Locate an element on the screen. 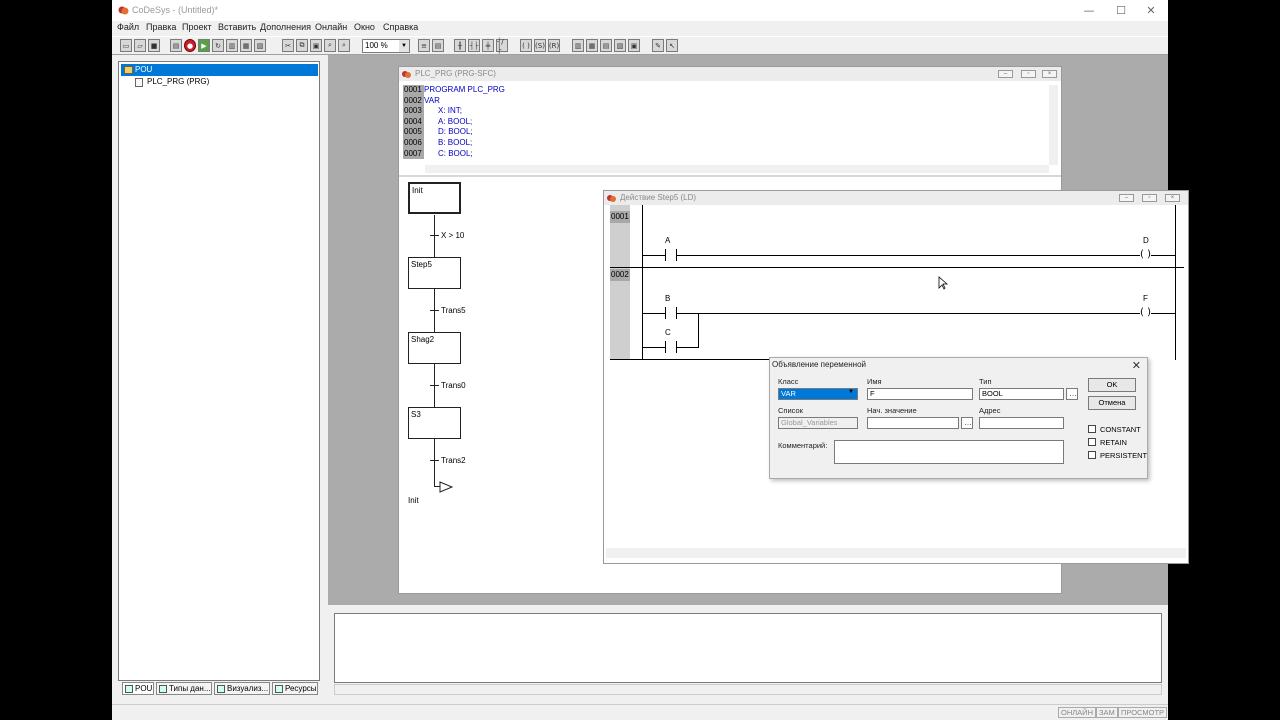 The width and height of the screenshot is (1280, 720). cut-icon: ✂ is located at coordinates (288, 45).